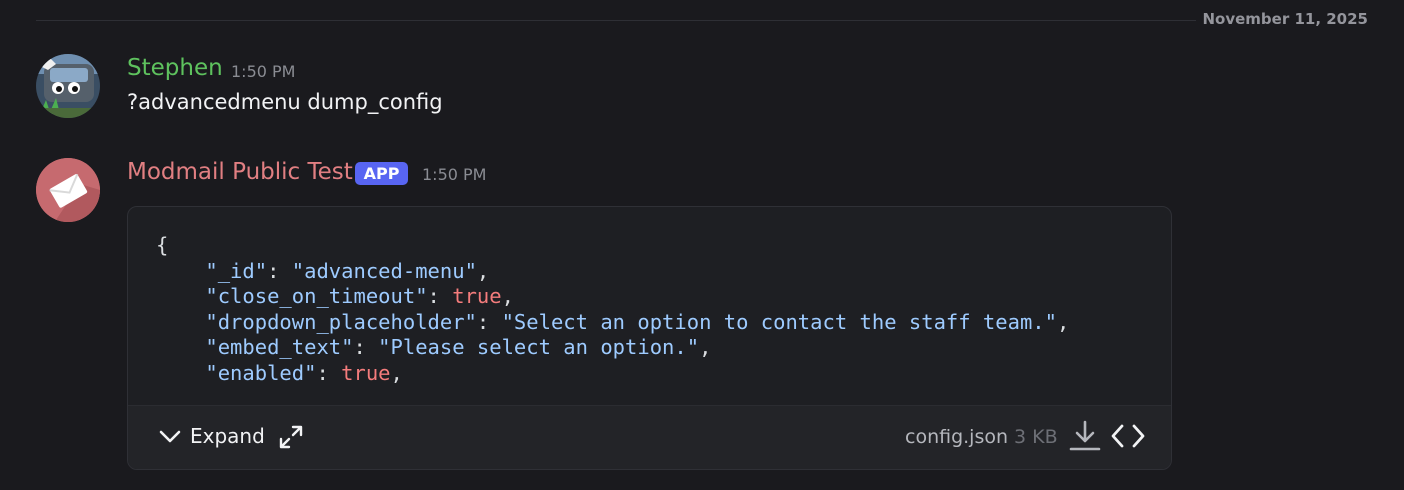  I want to click on code-line: {, so click(162, 245).